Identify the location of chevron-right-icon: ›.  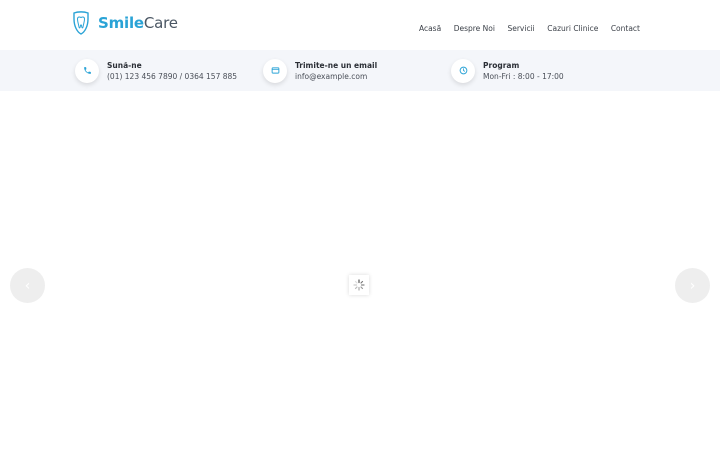
(692, 285).